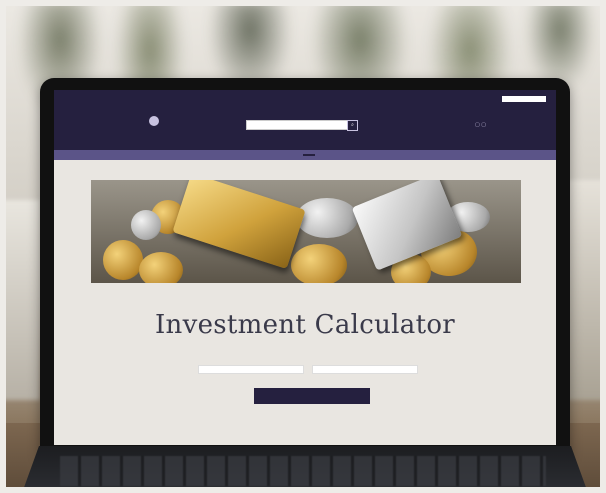 Image resolution: width=606 pixels, height=493 pixels. What do you see at coordinates (251, 369) in the screenshot?
I see `field1-input` at bounding box center [251, 369].